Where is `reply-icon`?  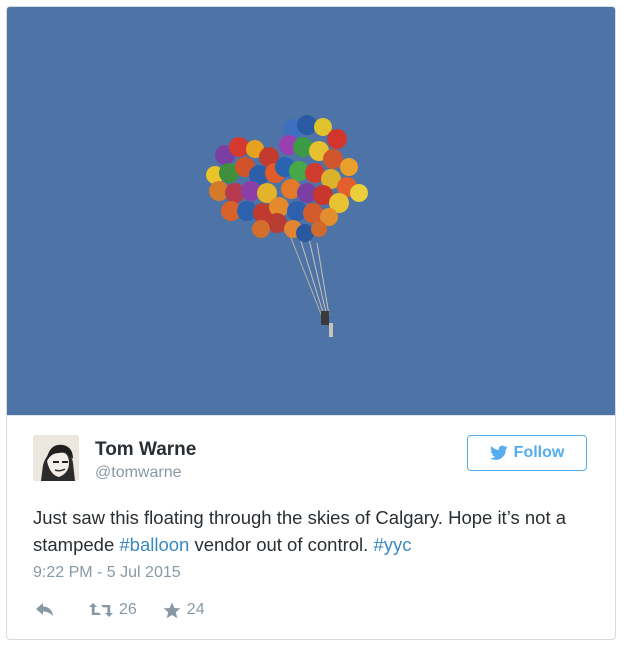 reply-icon is located at coordinates (44, 609).